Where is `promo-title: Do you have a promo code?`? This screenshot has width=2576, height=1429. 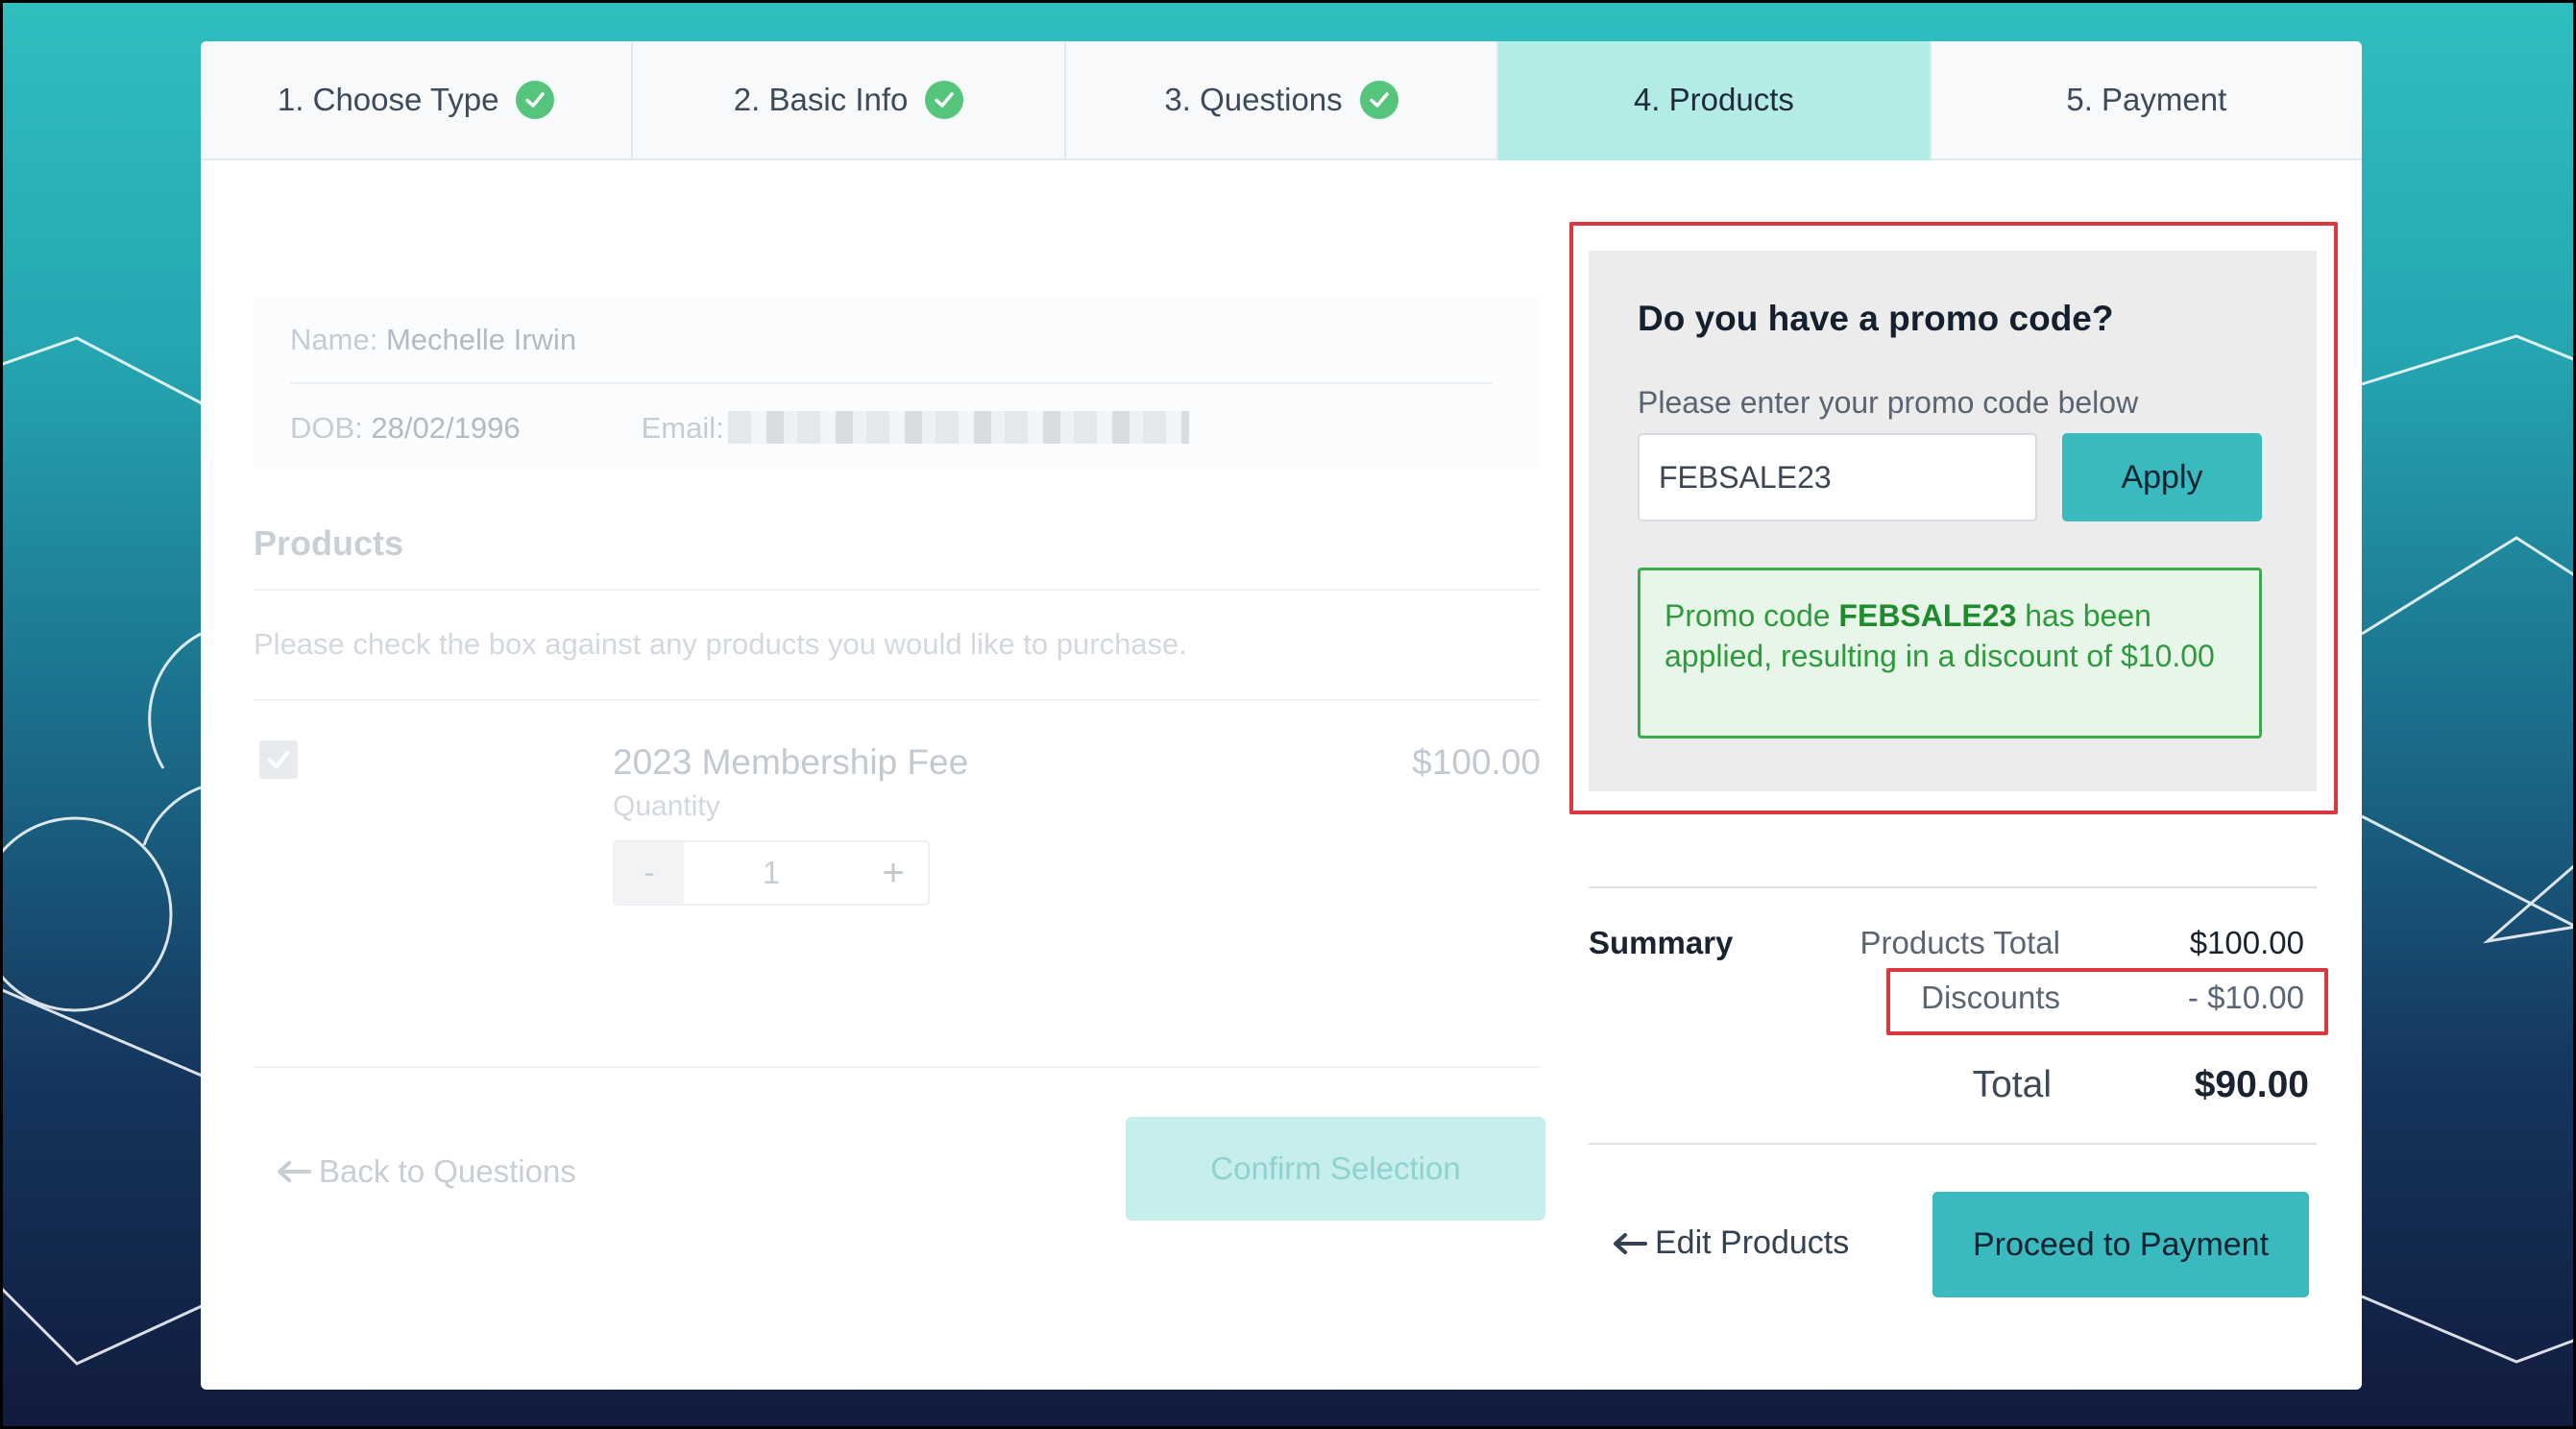 promo-title: Do you have a promo code? is located at coordinates (1876, 318).